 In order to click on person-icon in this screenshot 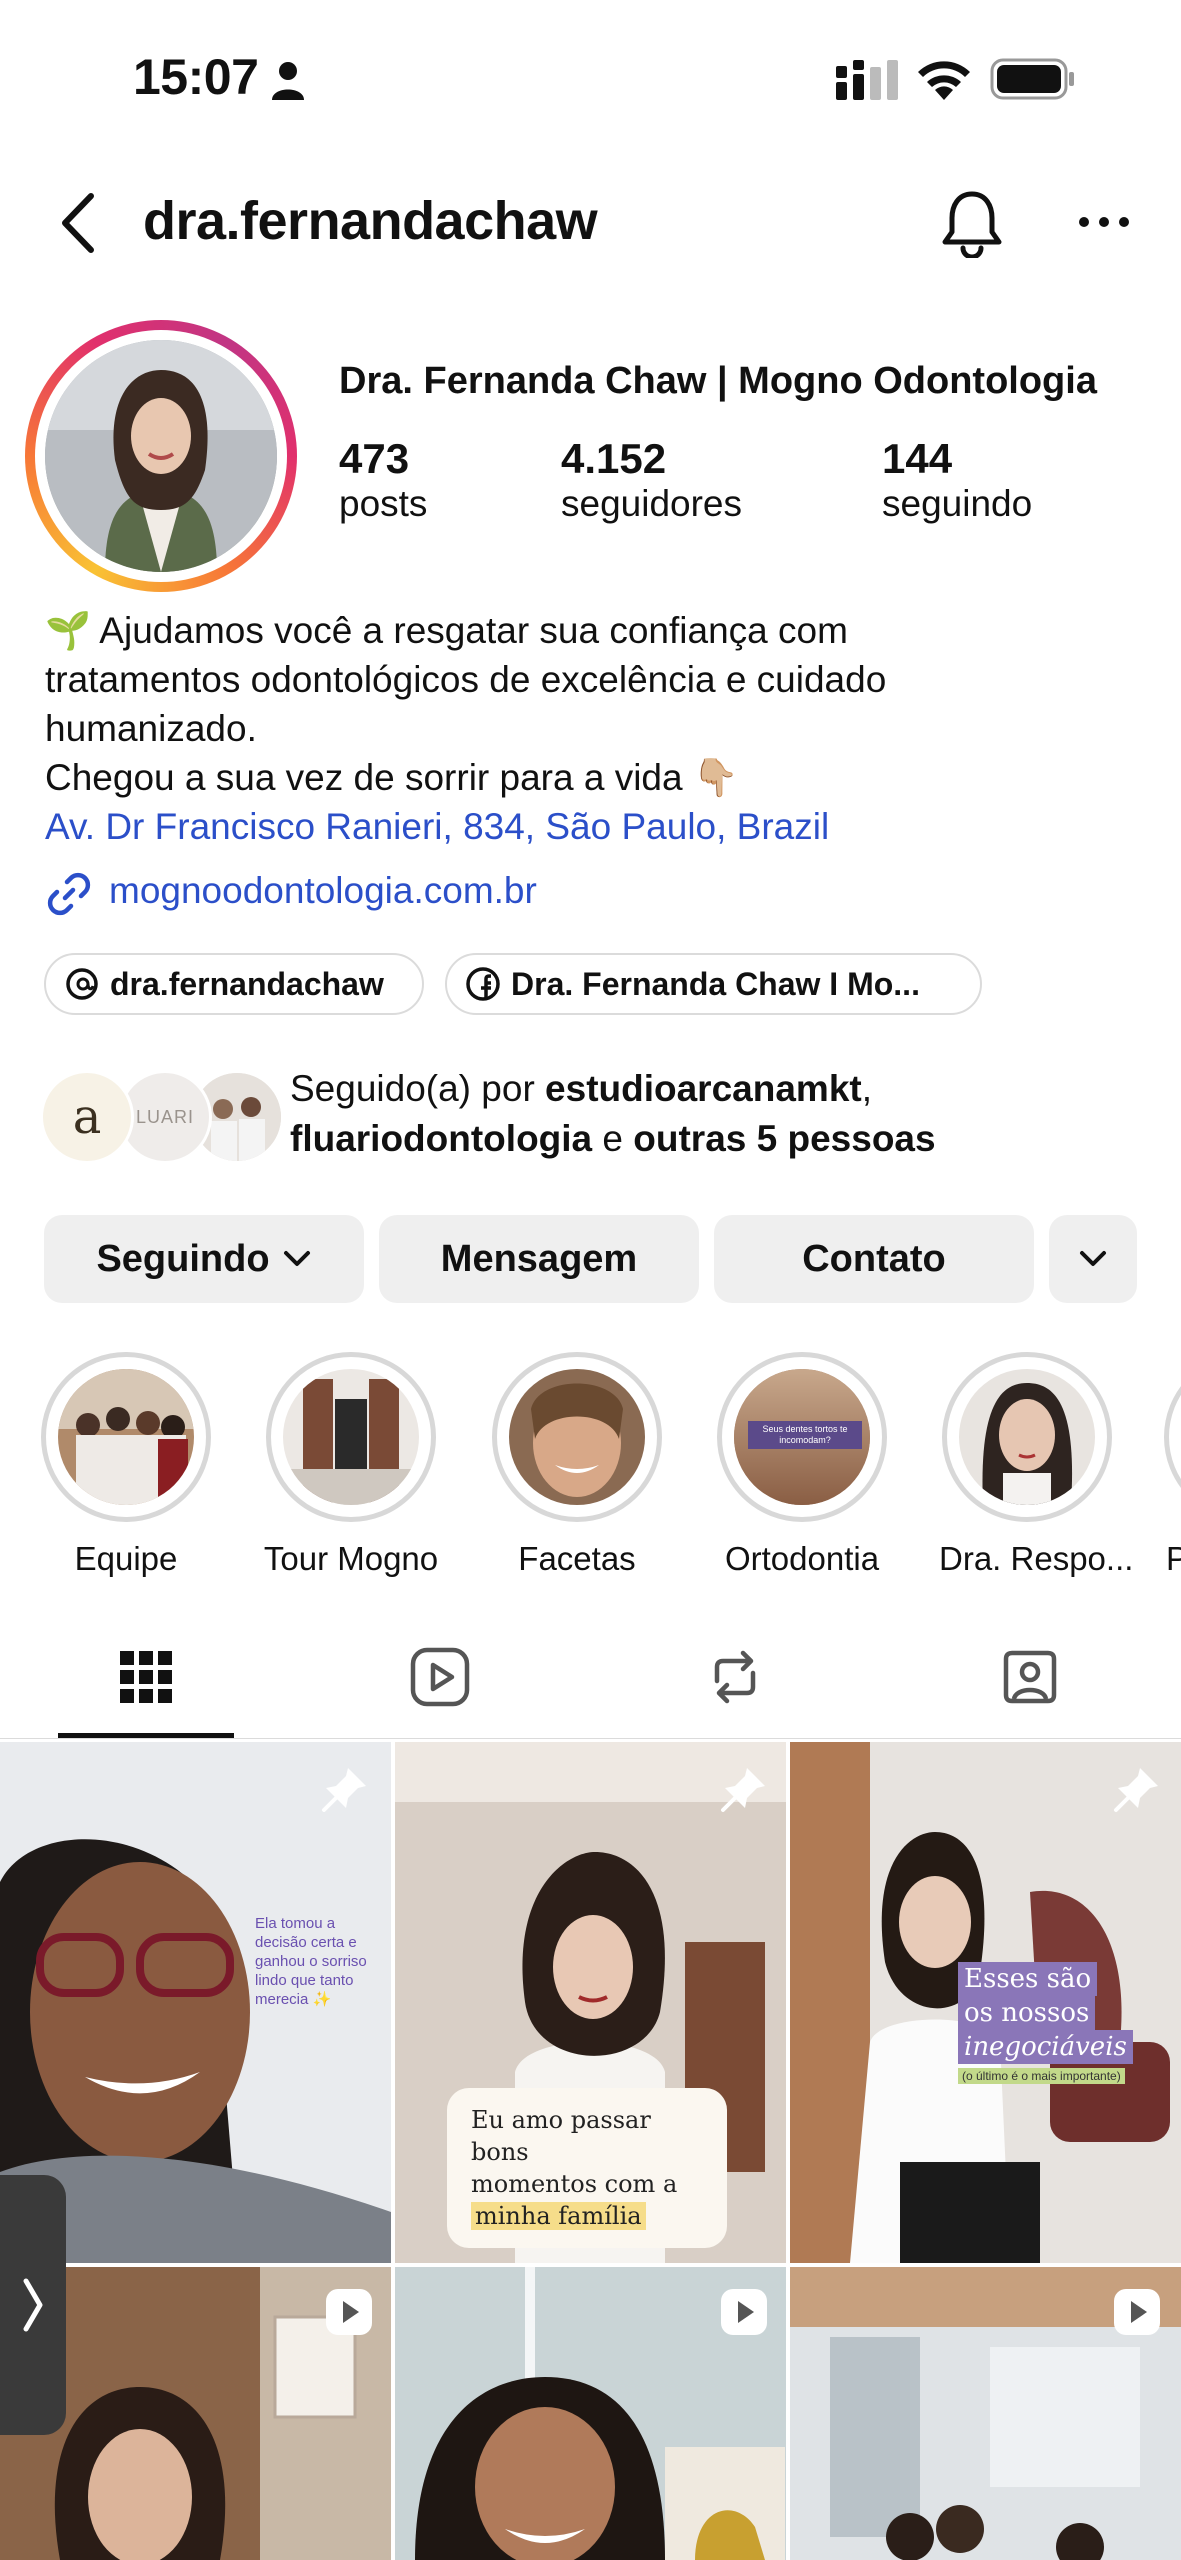, I will do `click(288, 81)`.